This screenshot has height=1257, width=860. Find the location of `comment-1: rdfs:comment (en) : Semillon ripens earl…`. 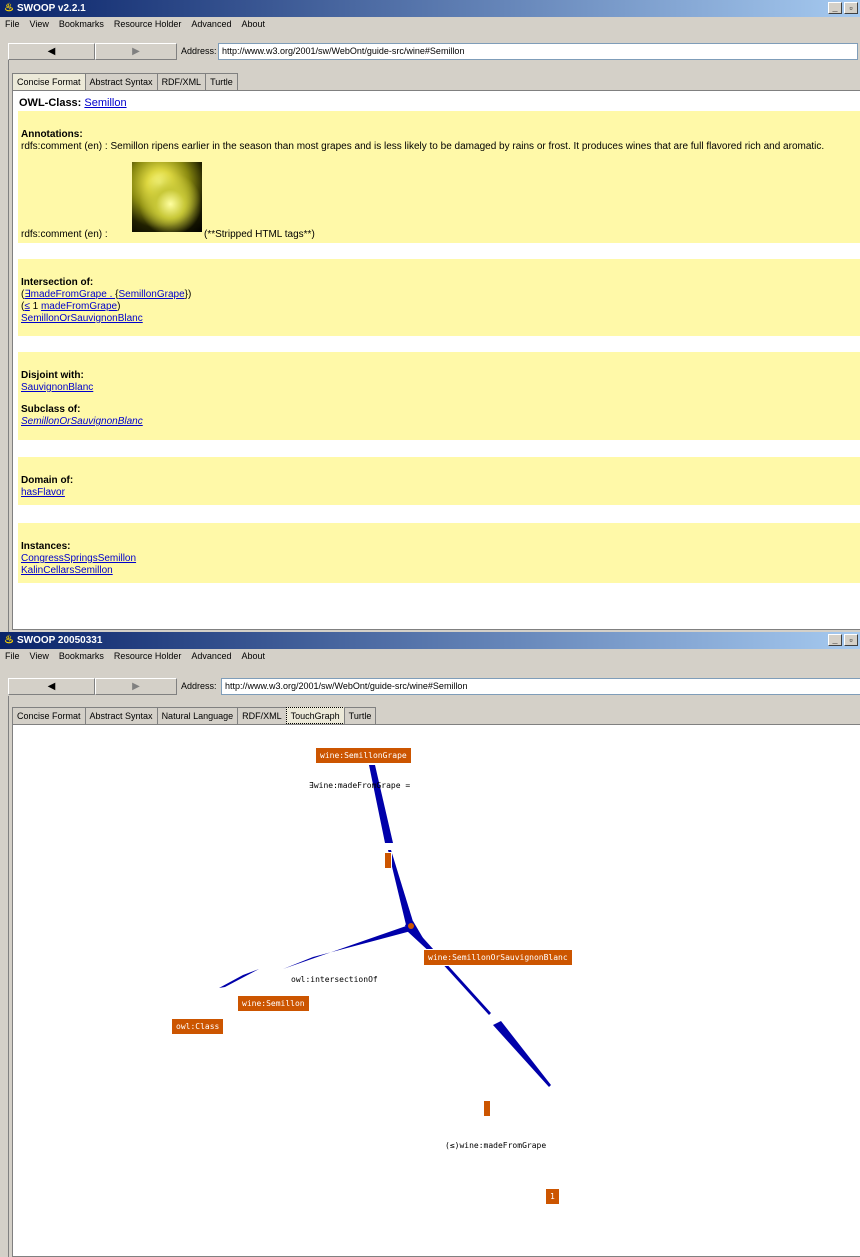

comment-1: rdfs:comment (en) : Semillon ripens earl… is located at coordinates (423, 146).